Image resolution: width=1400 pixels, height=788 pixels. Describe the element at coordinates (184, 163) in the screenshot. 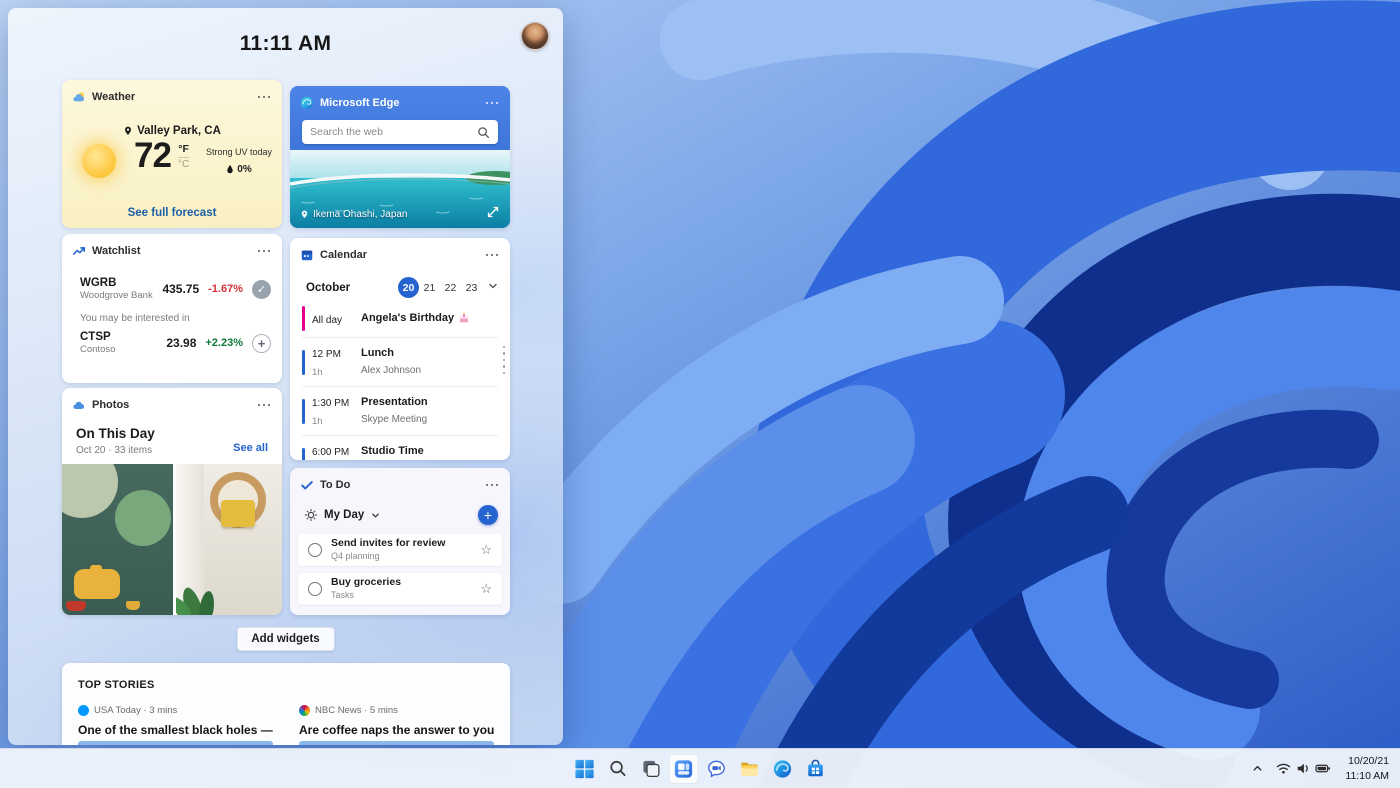

I see `unit-celsius: °C` at that location.